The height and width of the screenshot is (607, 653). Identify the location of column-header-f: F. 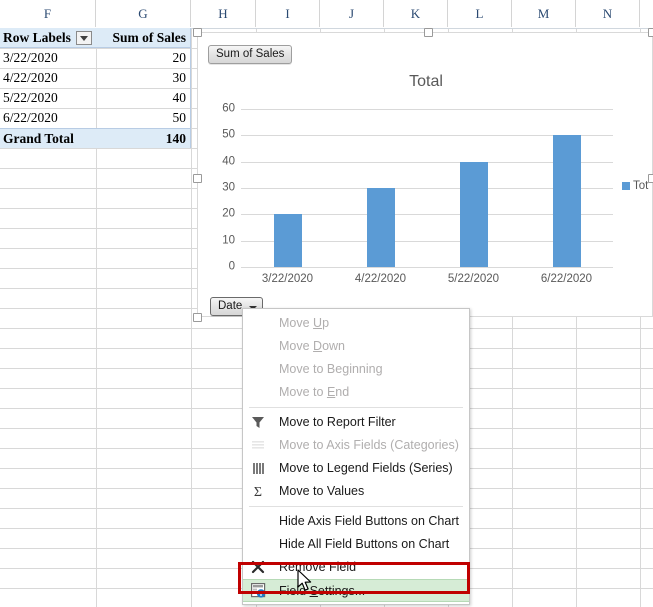
(48, 13).